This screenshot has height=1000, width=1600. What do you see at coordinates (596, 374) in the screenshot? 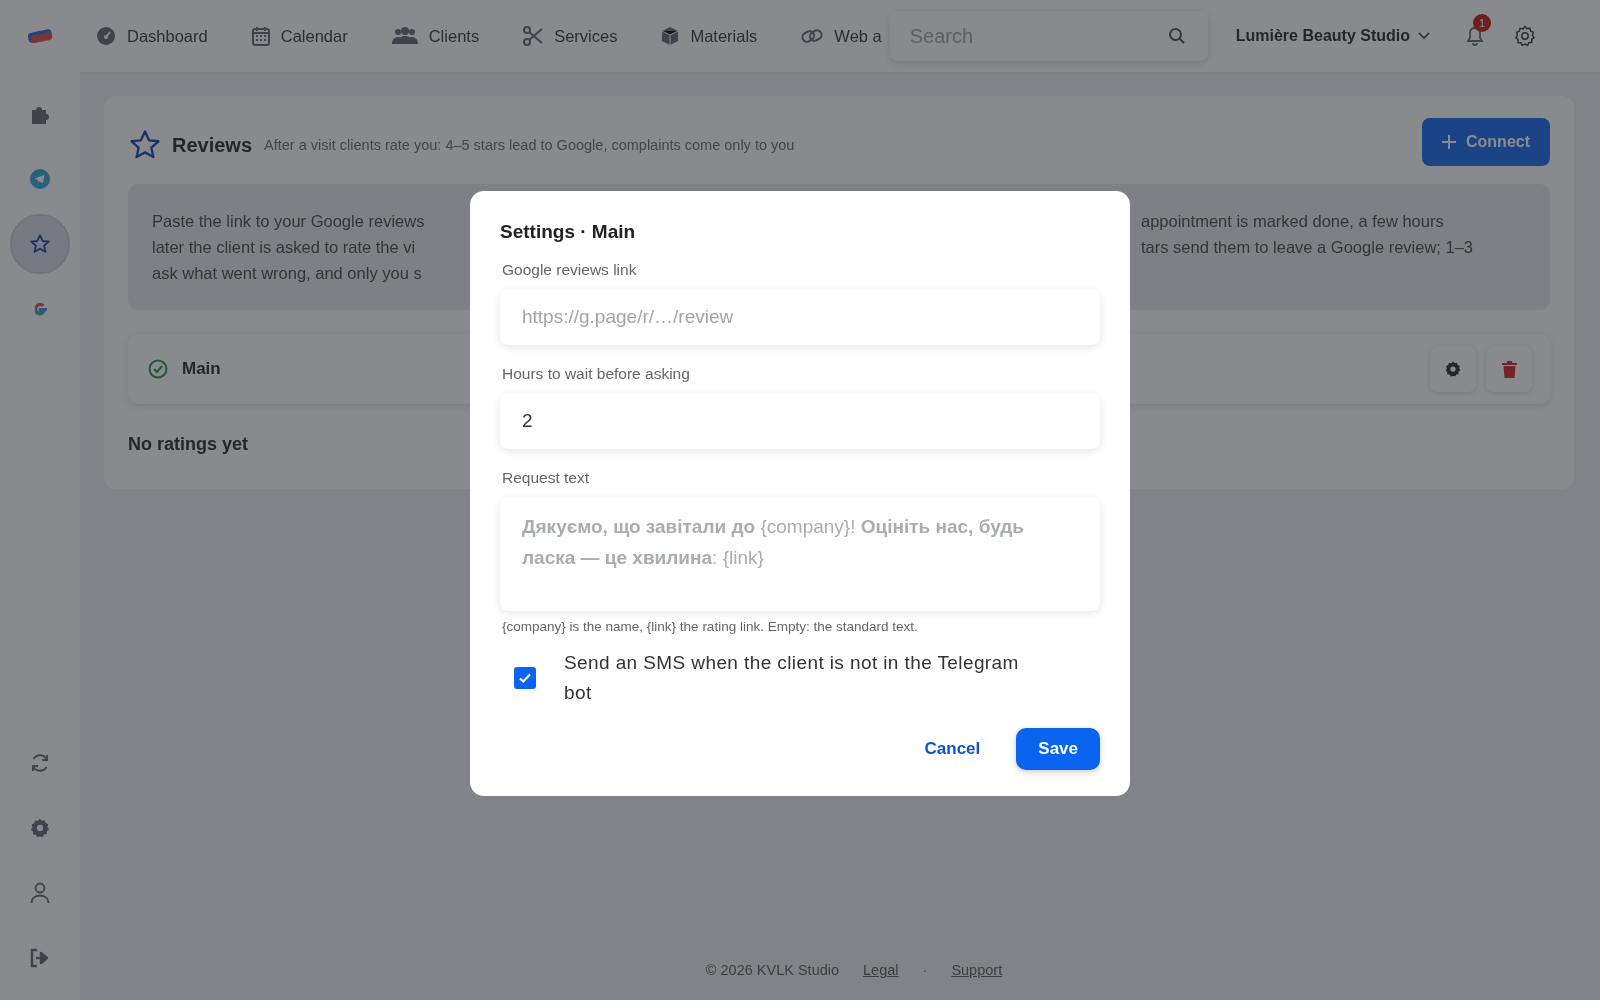
I see `field-label: Hours to wait before asking` at bounding box center [596, 374].